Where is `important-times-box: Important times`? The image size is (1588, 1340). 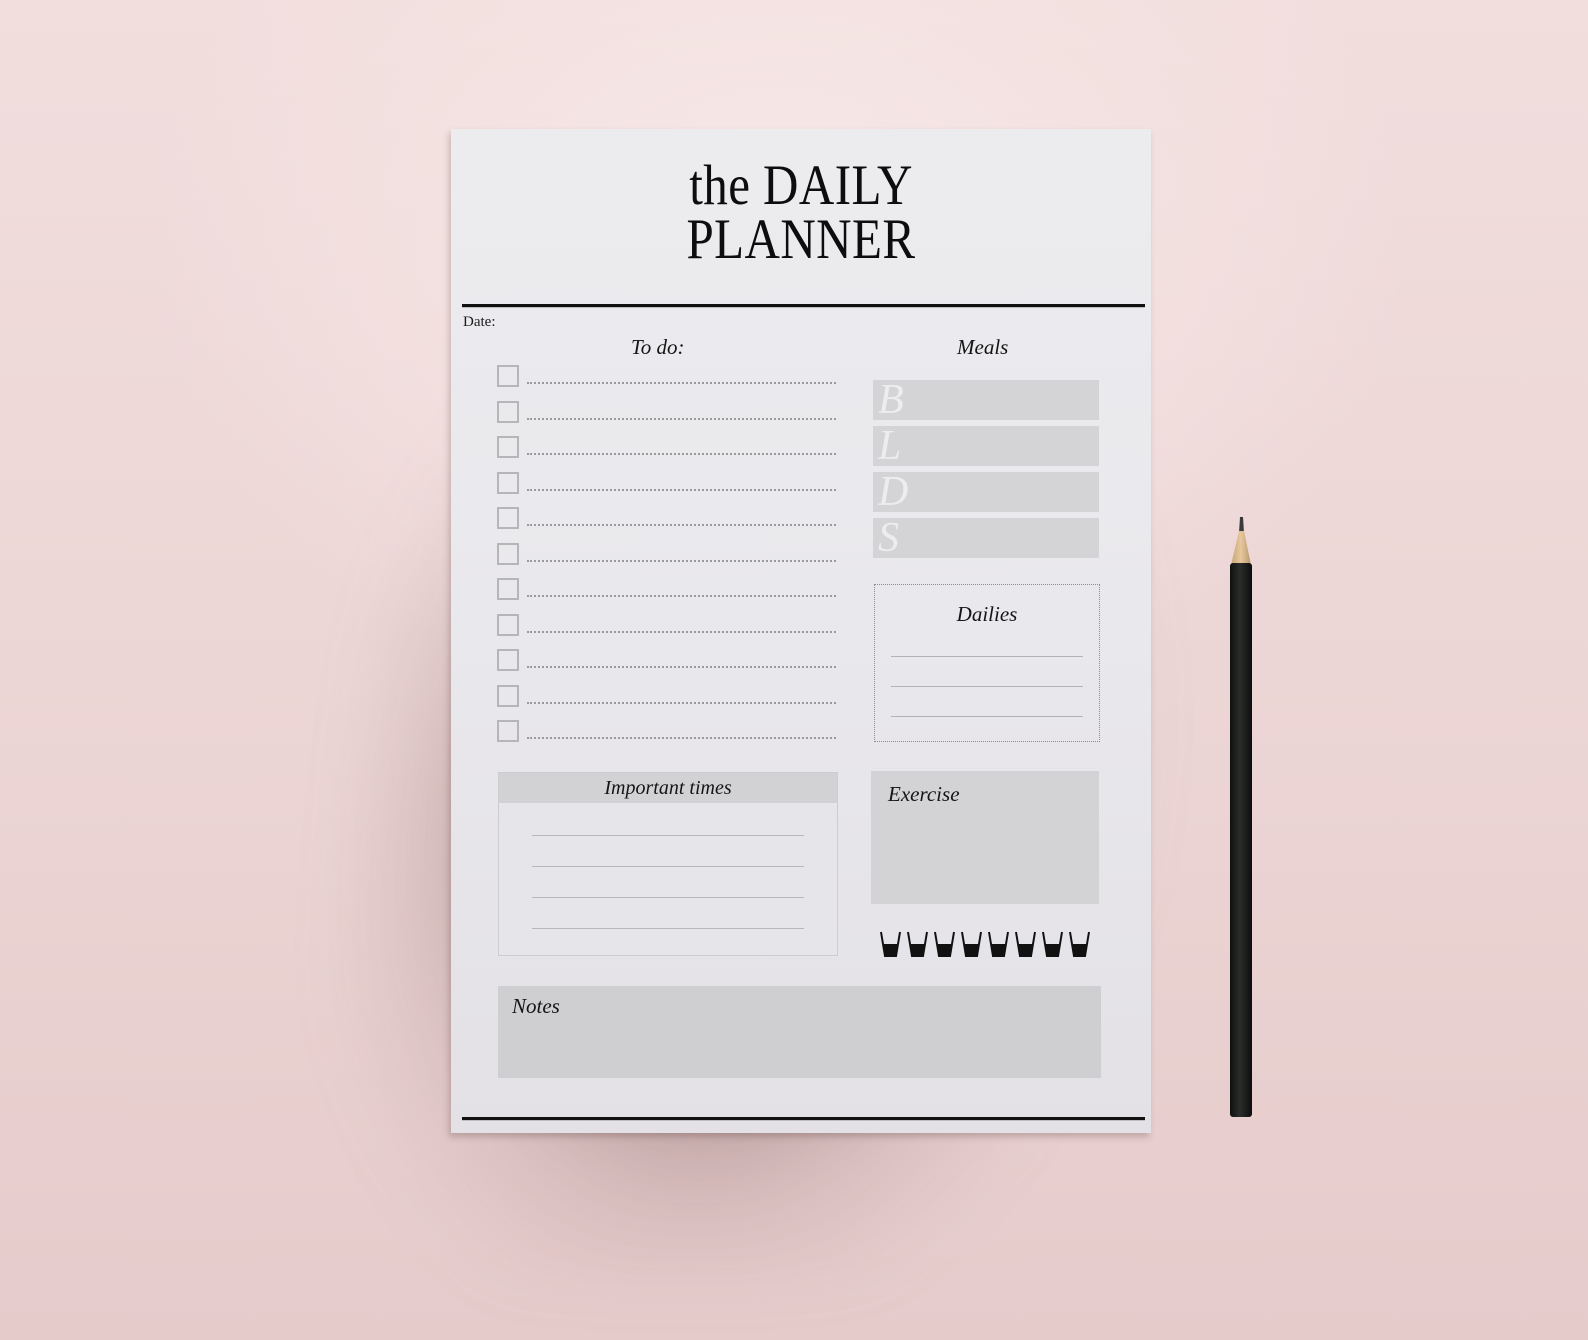
important-times-box: Important times is located at coordinates (668, 864).